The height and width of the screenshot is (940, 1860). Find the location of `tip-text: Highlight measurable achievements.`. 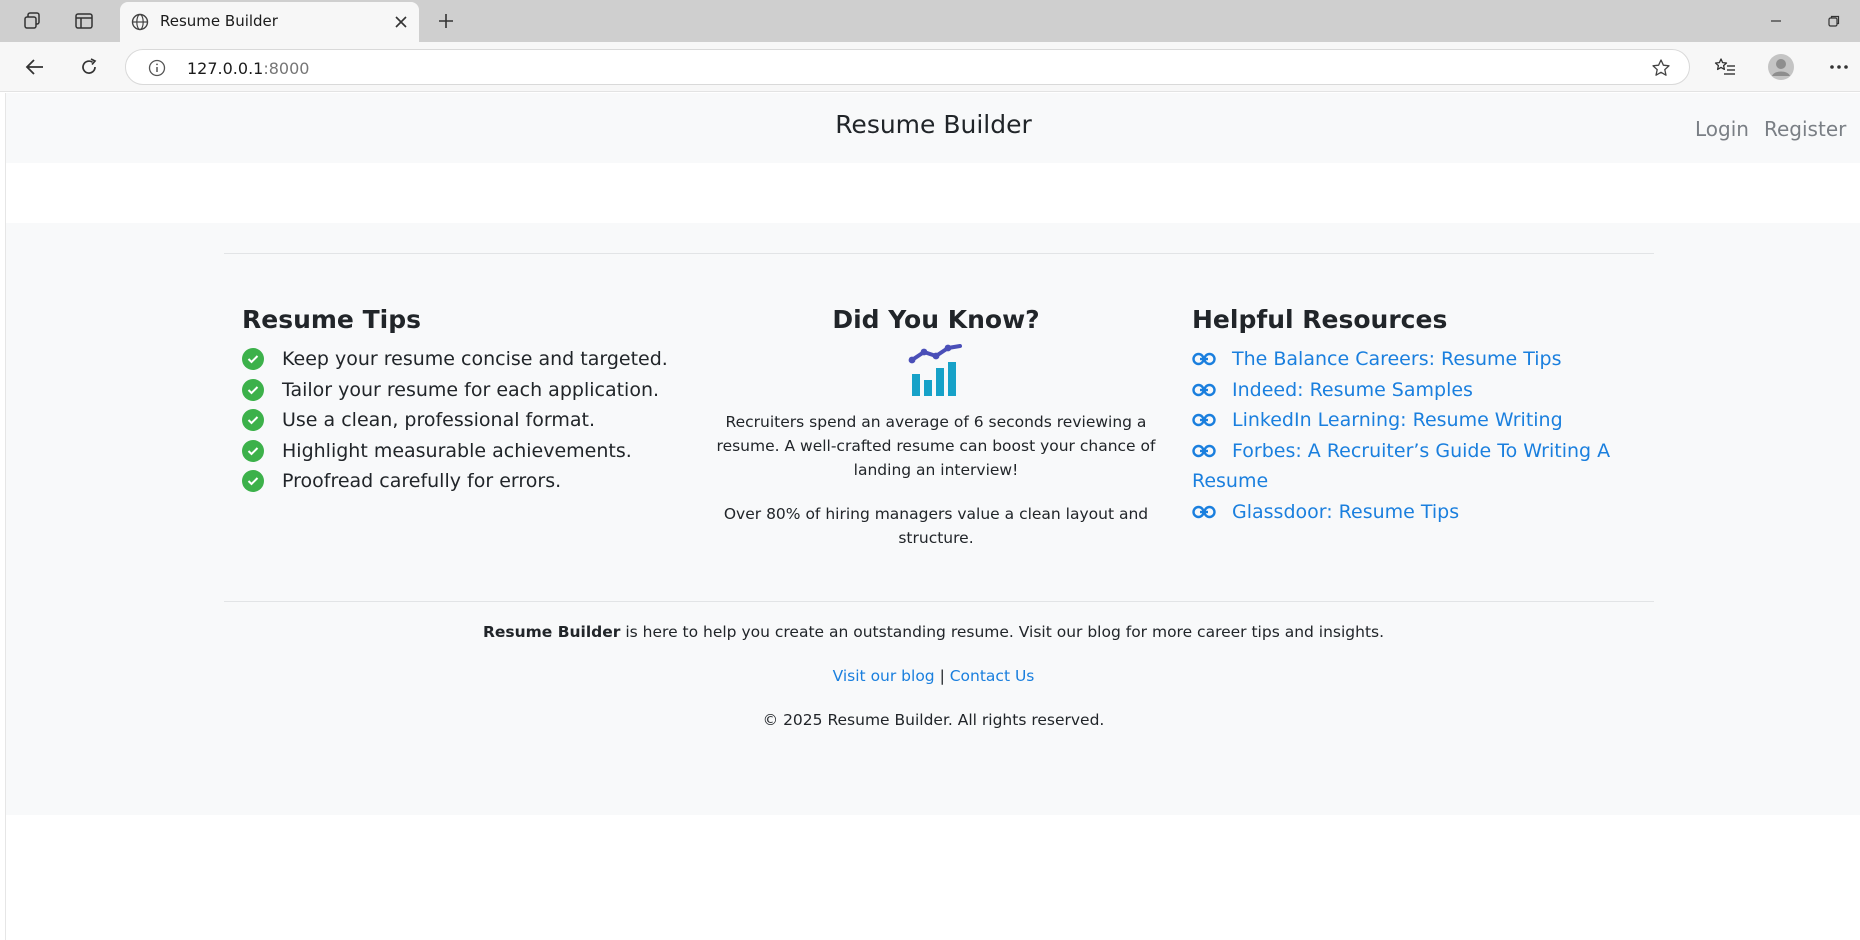

tip-text: Highlight measurable achievements. is located at coordinates (457, 450).